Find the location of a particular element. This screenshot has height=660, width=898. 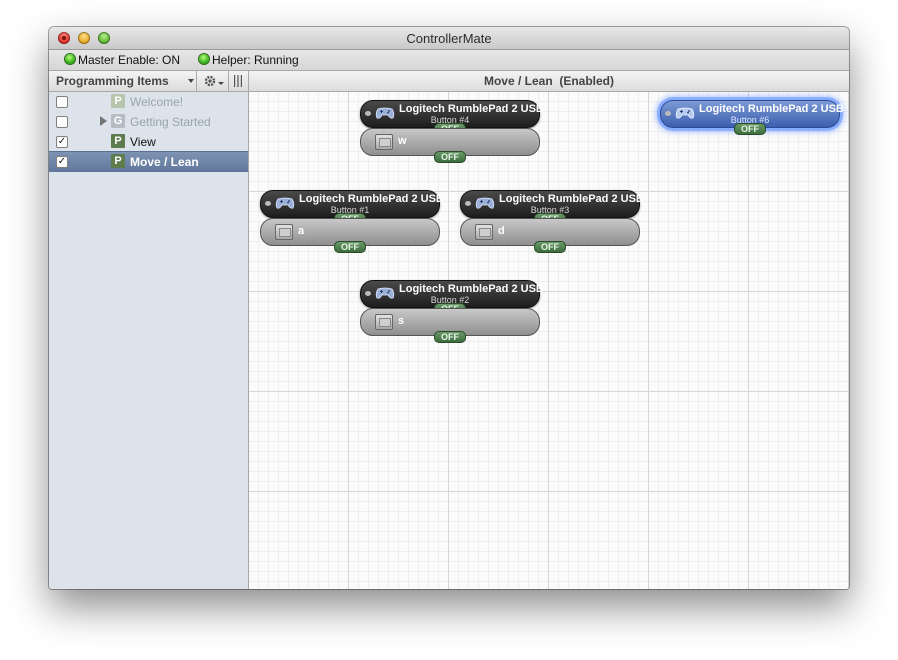

disclosure-triangle-icon is located at coordinates (103, 121).